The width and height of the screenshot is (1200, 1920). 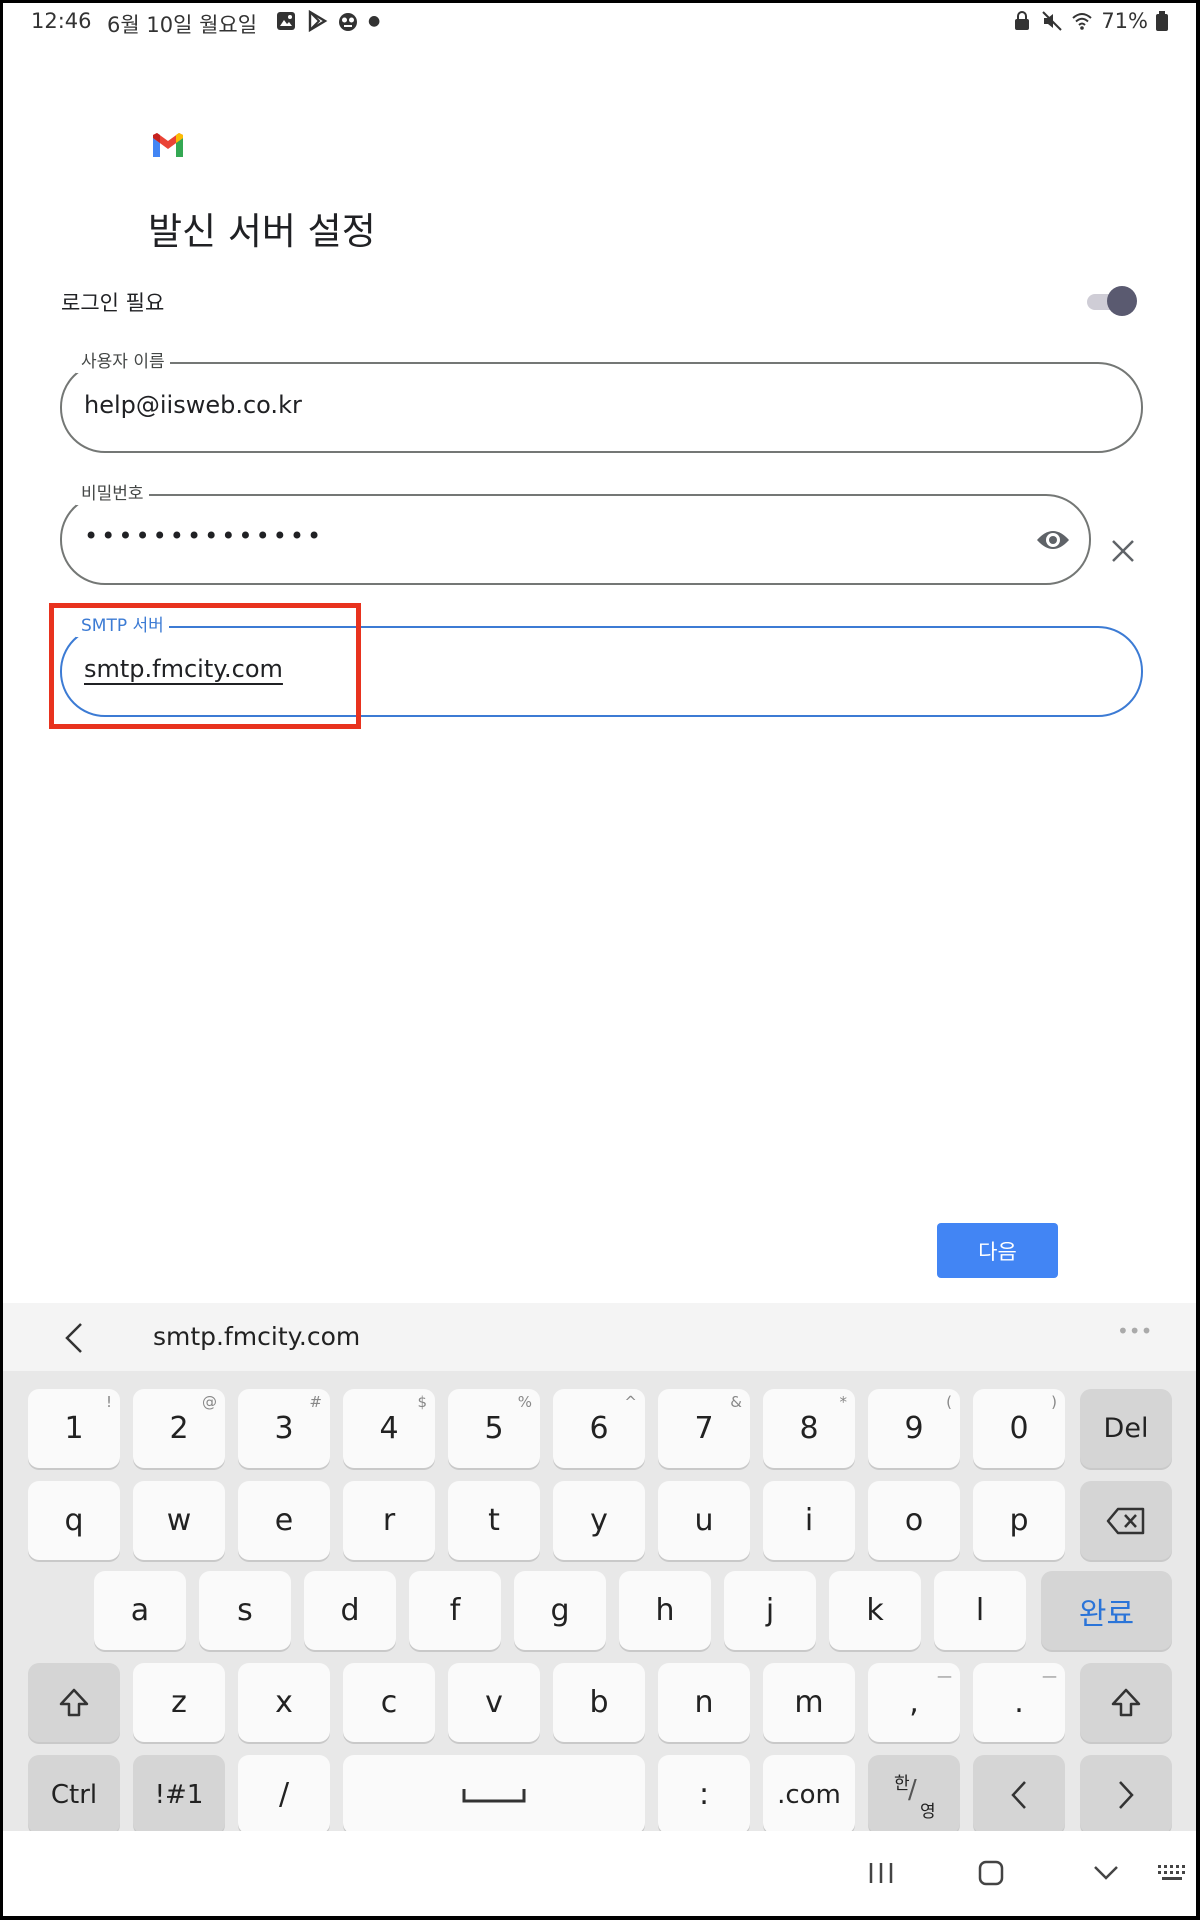 What do you see at coordinates (61, 21) in the screenshot?
I see `status-time: 12:46` at bounding box center [61, 21].